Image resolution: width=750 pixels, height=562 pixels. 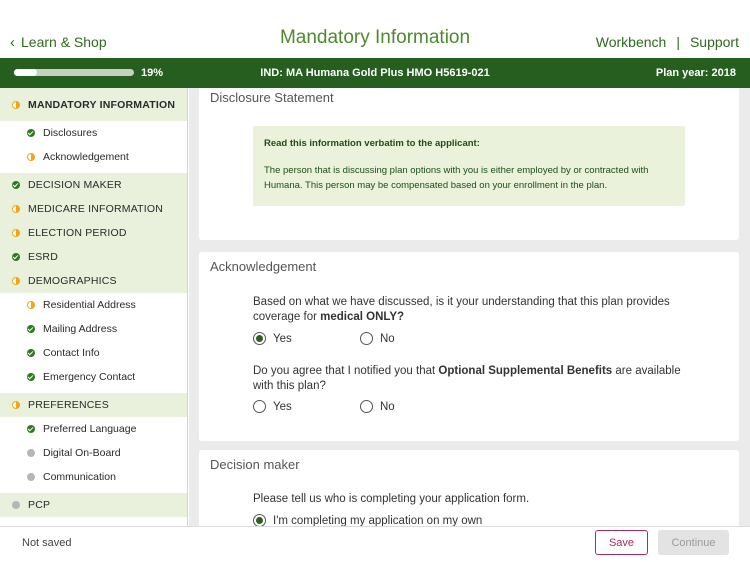 What do you see at coordinates (79, 477) in the screenshot?
I see `sidebar-item-label: Communication` at bounding box center [79, 477].